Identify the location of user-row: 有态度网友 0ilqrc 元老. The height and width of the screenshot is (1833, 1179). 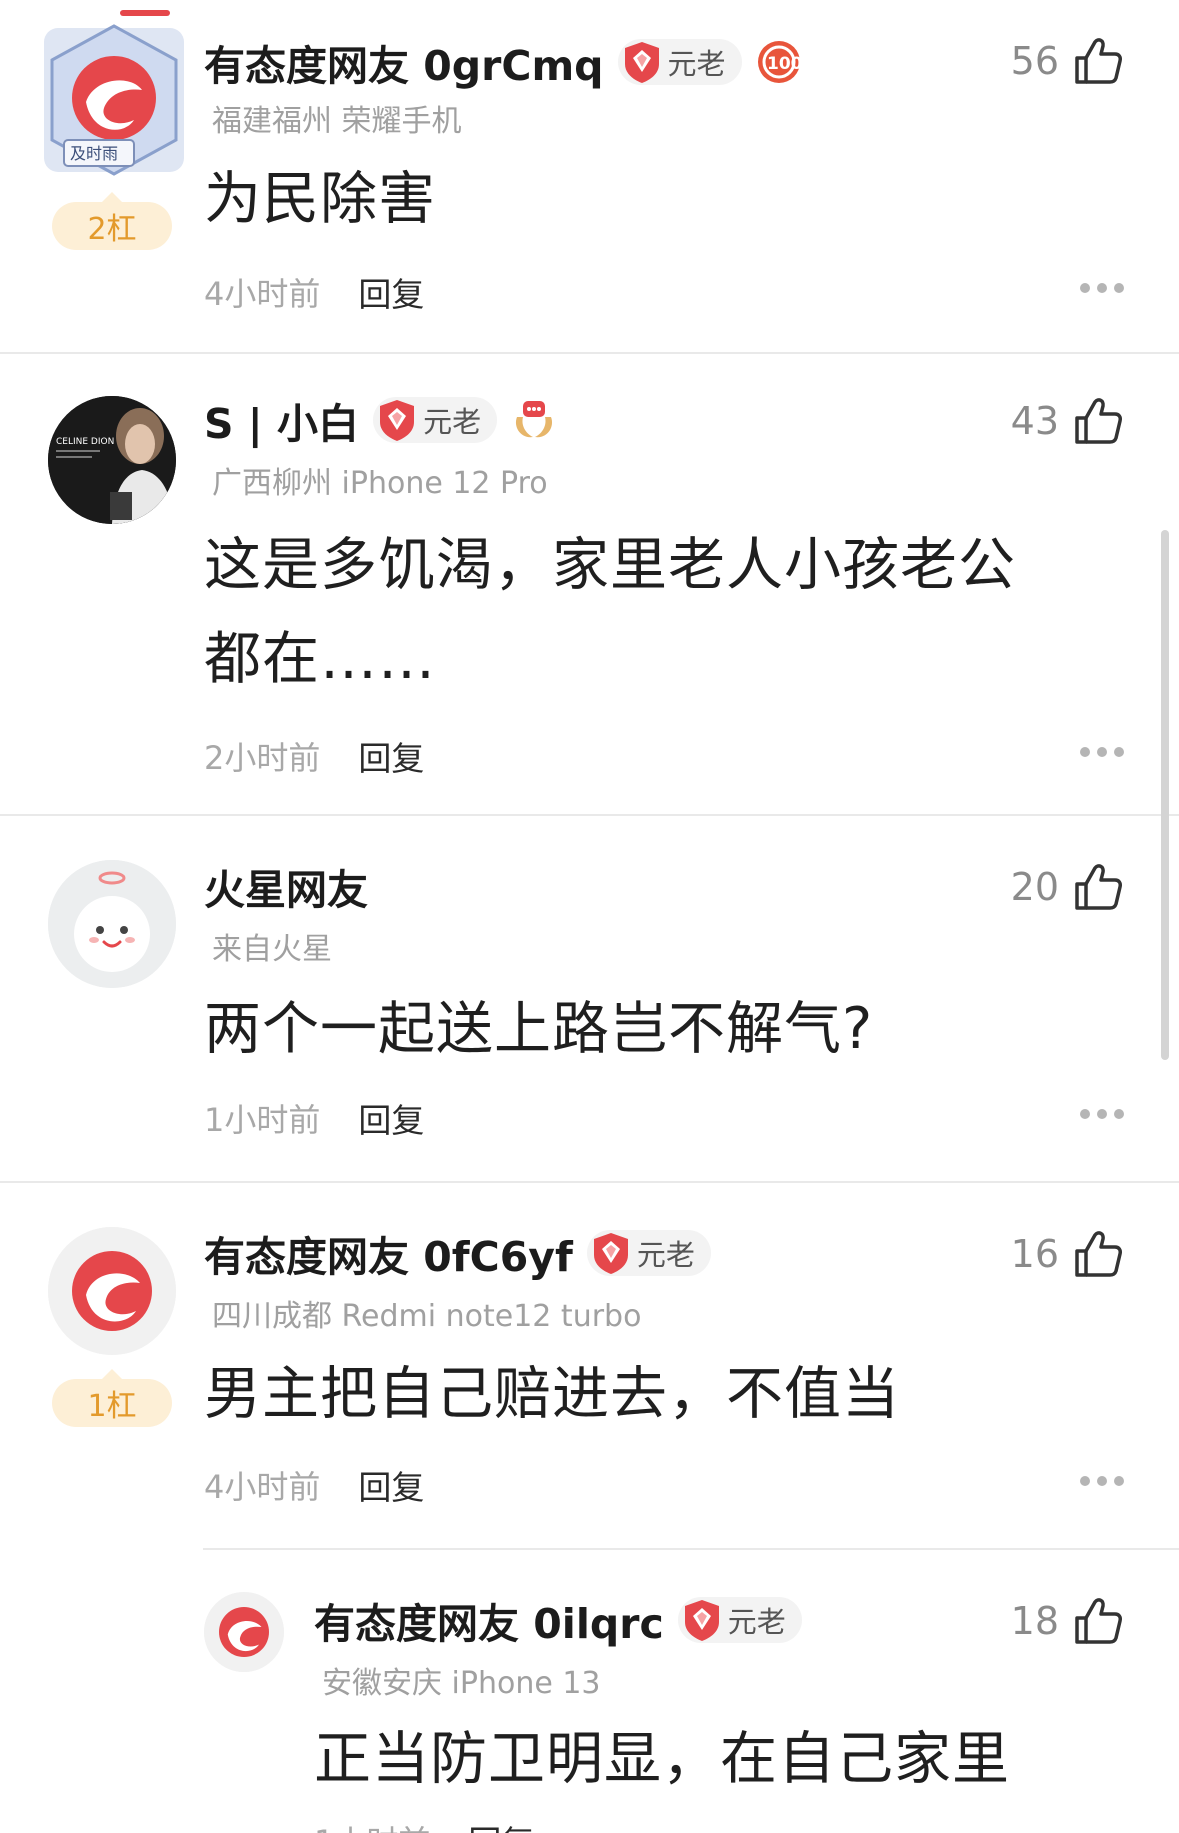
(558, 1620).